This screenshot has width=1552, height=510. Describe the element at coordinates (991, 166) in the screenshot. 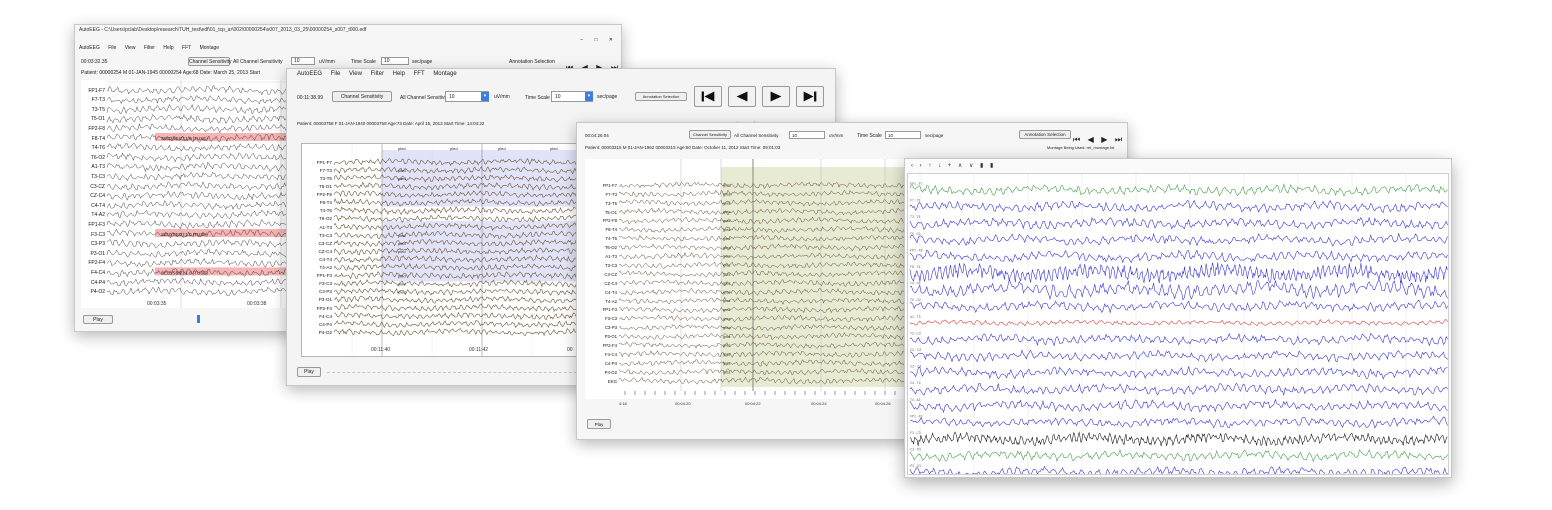

I see `grid-icon: ▮` at that location.